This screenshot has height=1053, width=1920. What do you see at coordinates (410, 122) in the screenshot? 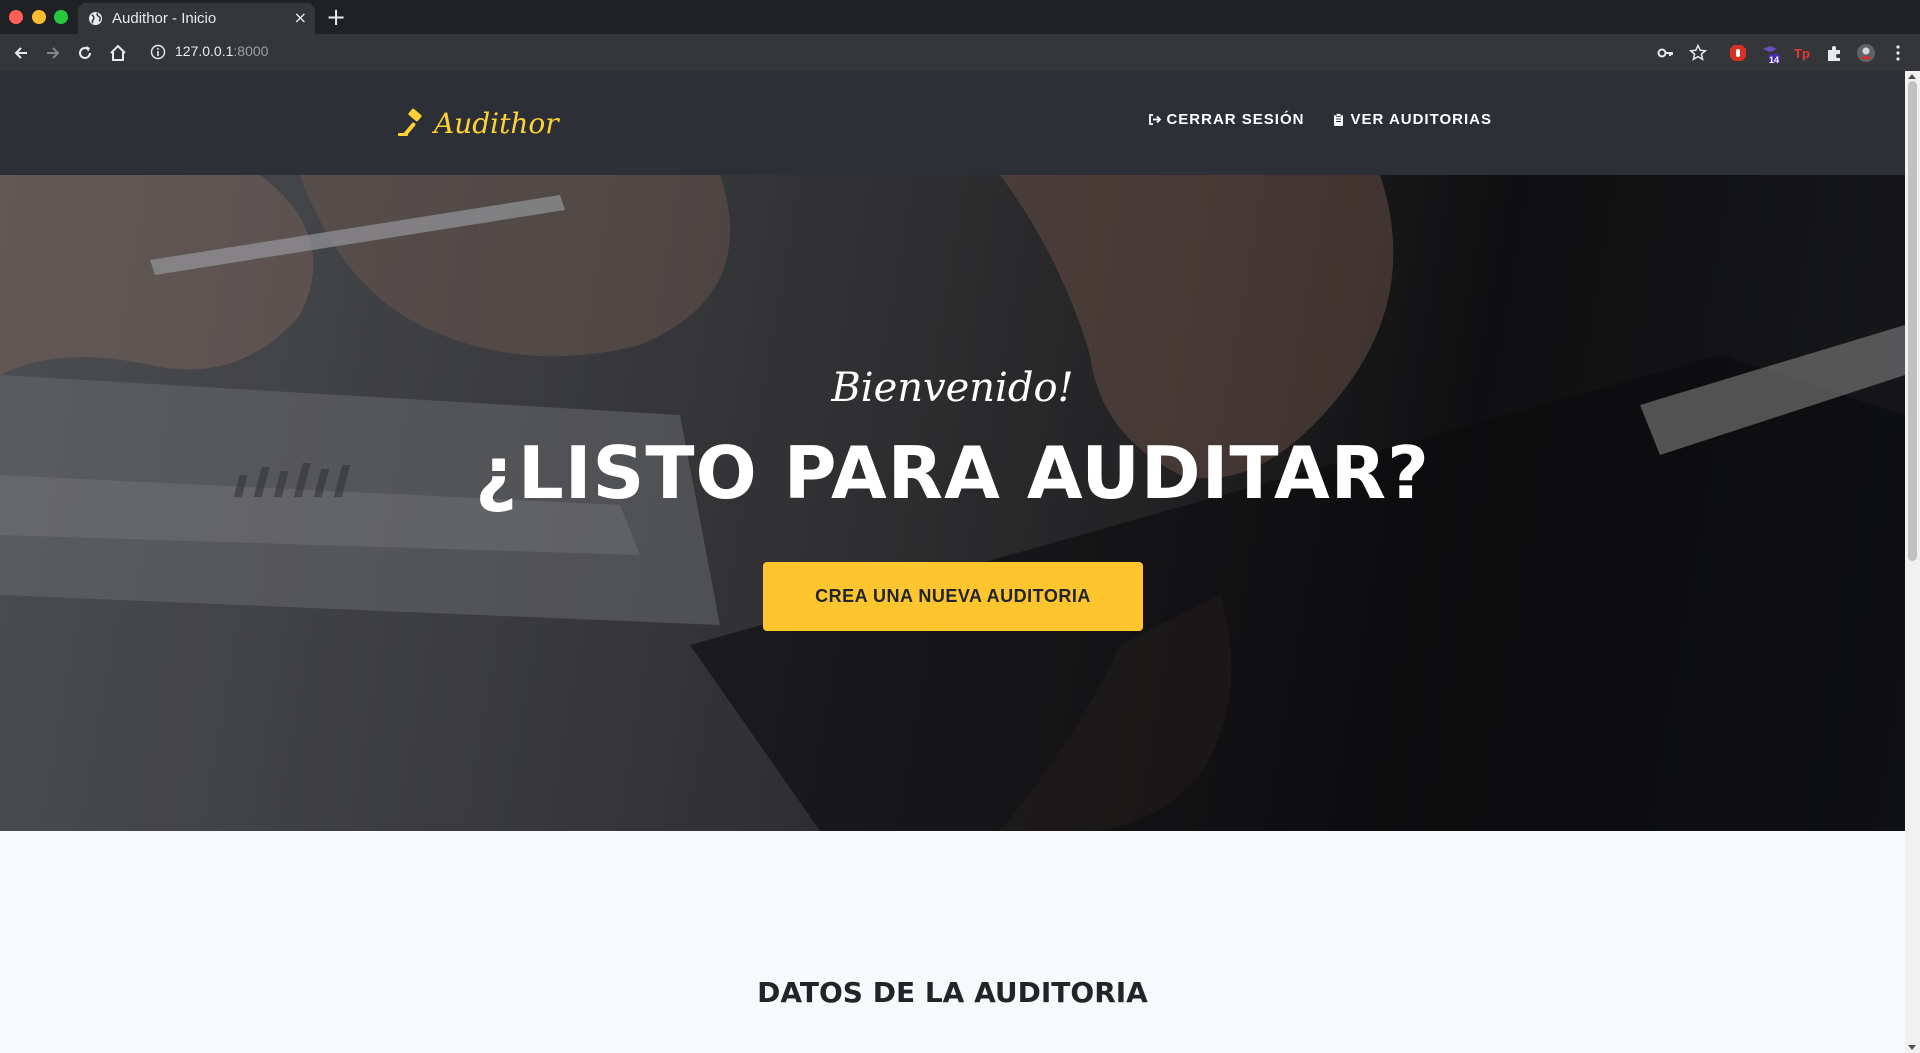
I see `gavel-icon` at bounding box center [410, 122].